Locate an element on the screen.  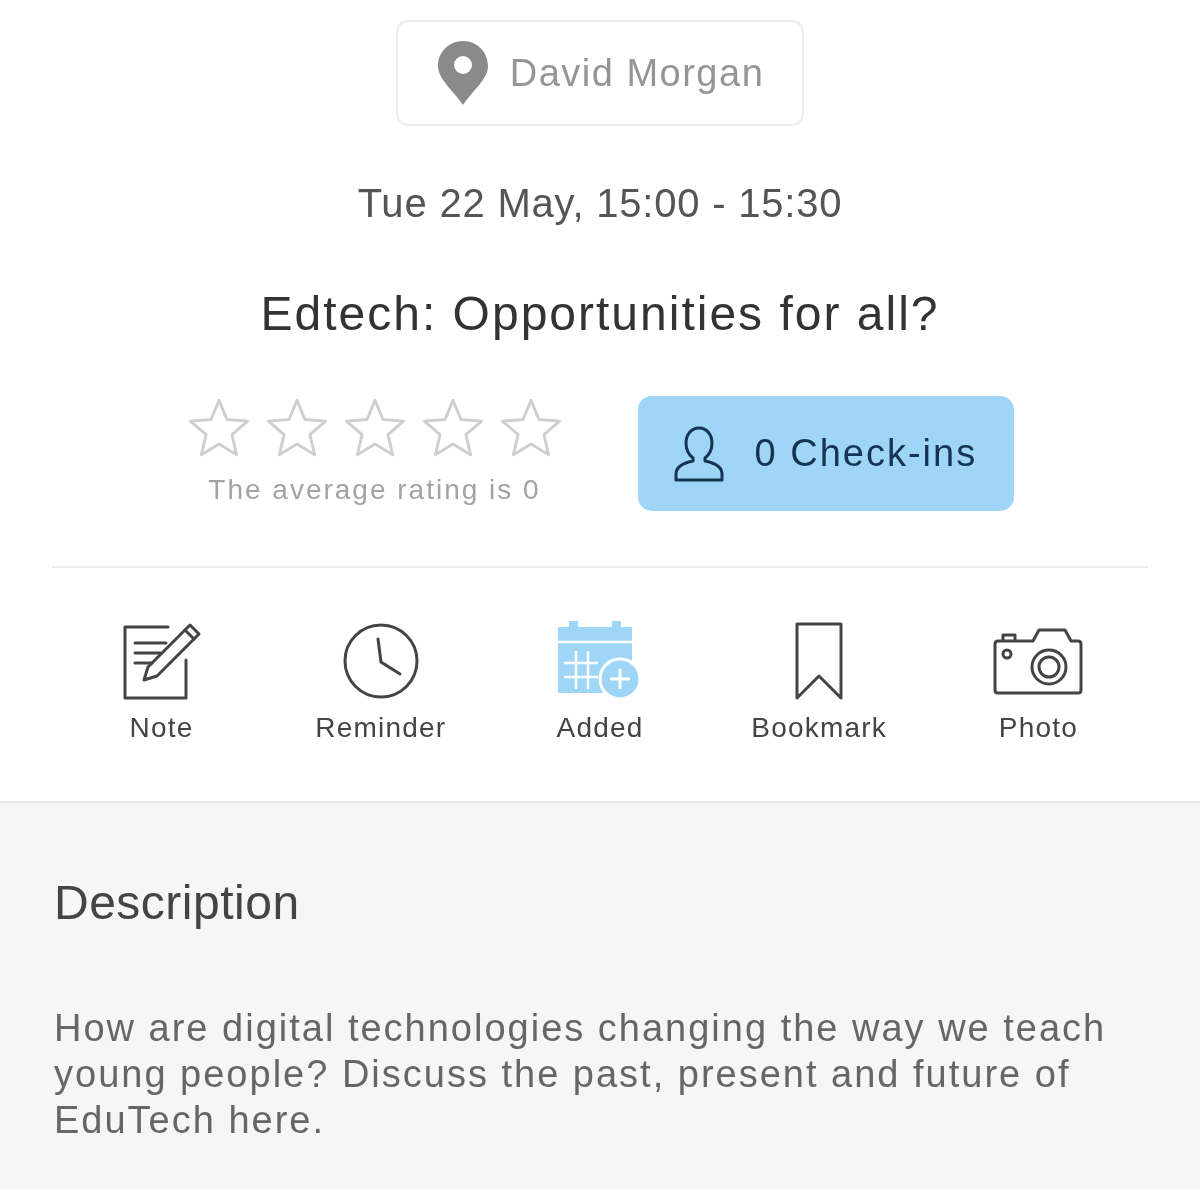
photo-button: Photo is located at coordinates (1038, 683).